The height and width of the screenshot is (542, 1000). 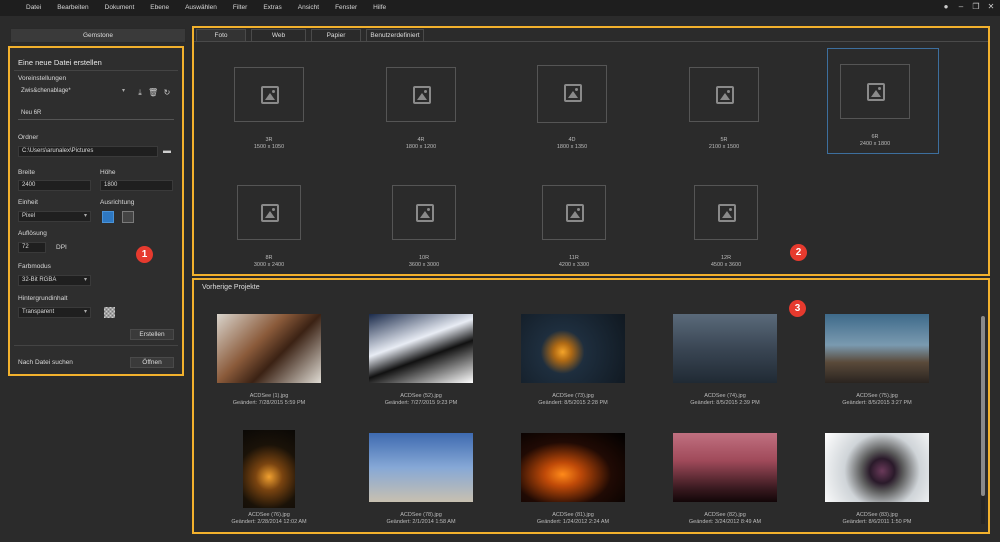 I want to click on menu-dokument: Dokument, so click(x=120, y=8).